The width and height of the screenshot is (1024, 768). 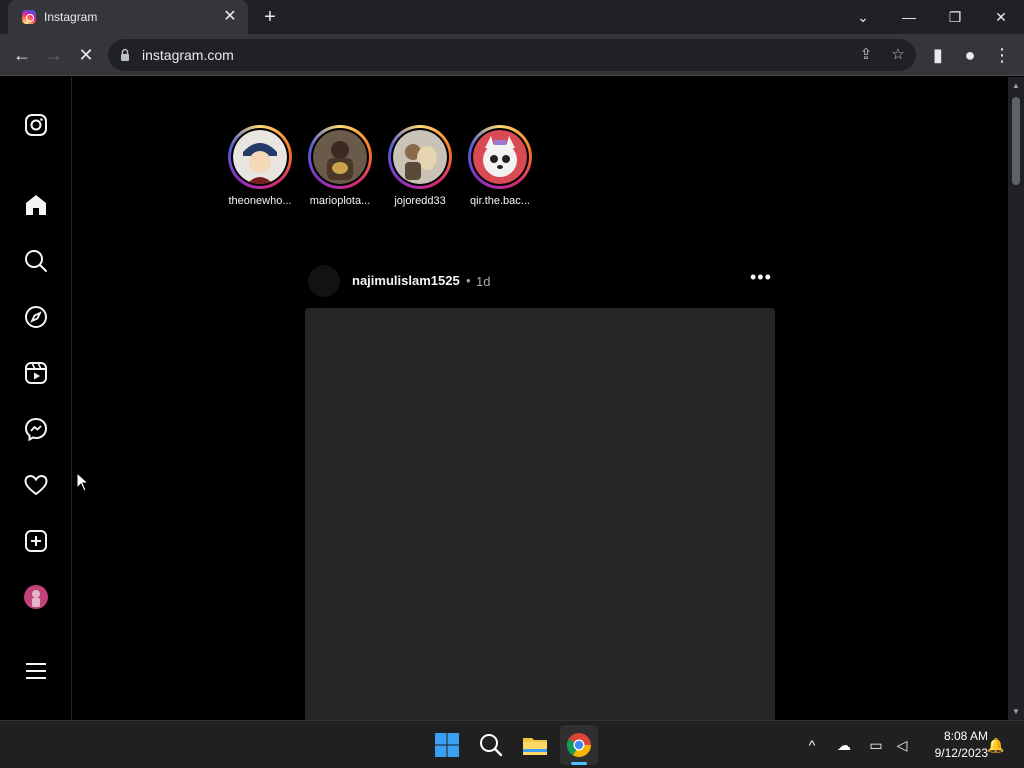 I want to click on home-icon, so click(x=36, y=205).